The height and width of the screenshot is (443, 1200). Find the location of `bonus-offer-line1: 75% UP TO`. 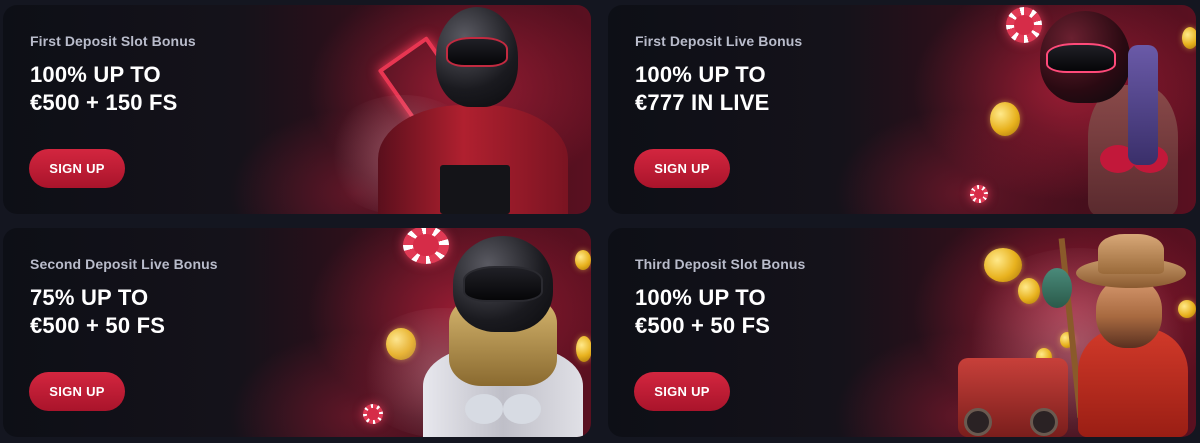

bonus-offer-line1: 75% UP TO is located at coordinates (89, 297).